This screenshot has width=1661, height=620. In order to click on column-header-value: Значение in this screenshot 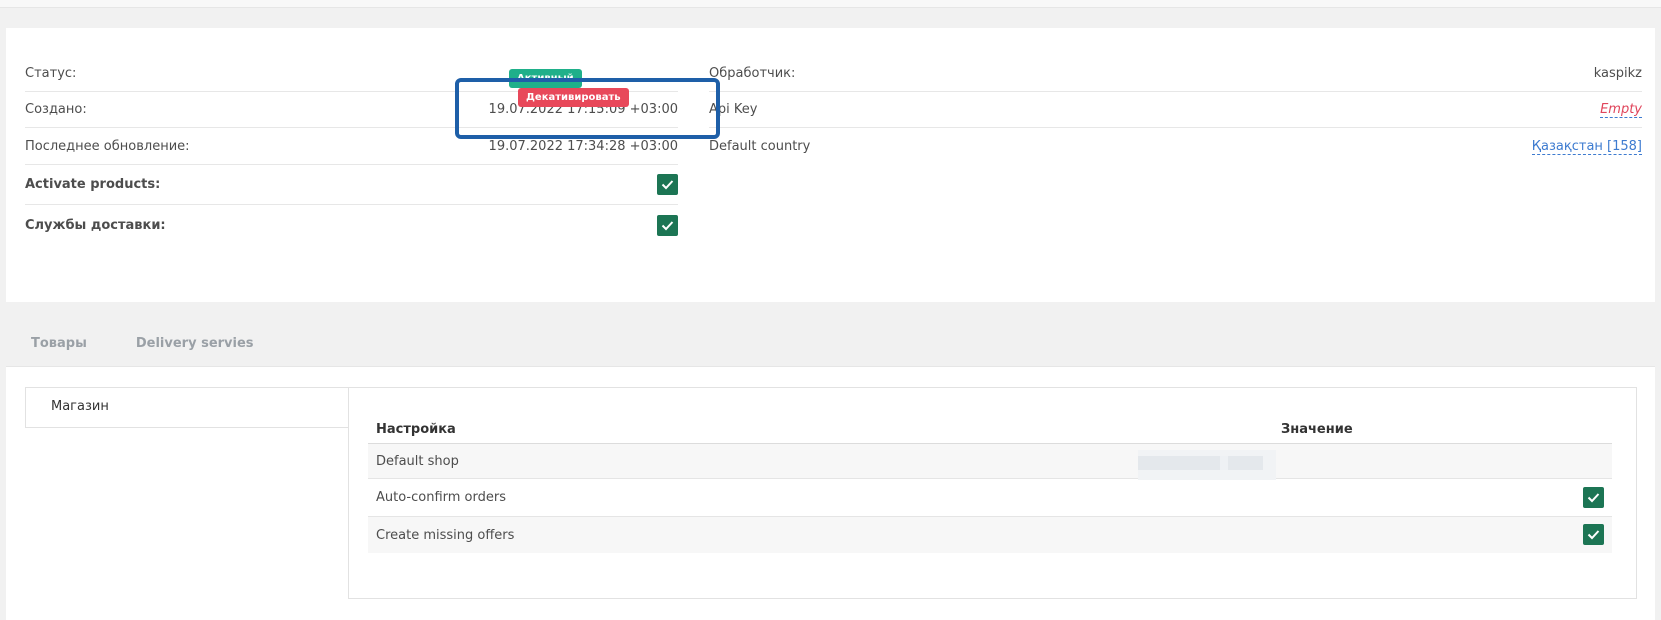, I will do `click(1317, 429)`.